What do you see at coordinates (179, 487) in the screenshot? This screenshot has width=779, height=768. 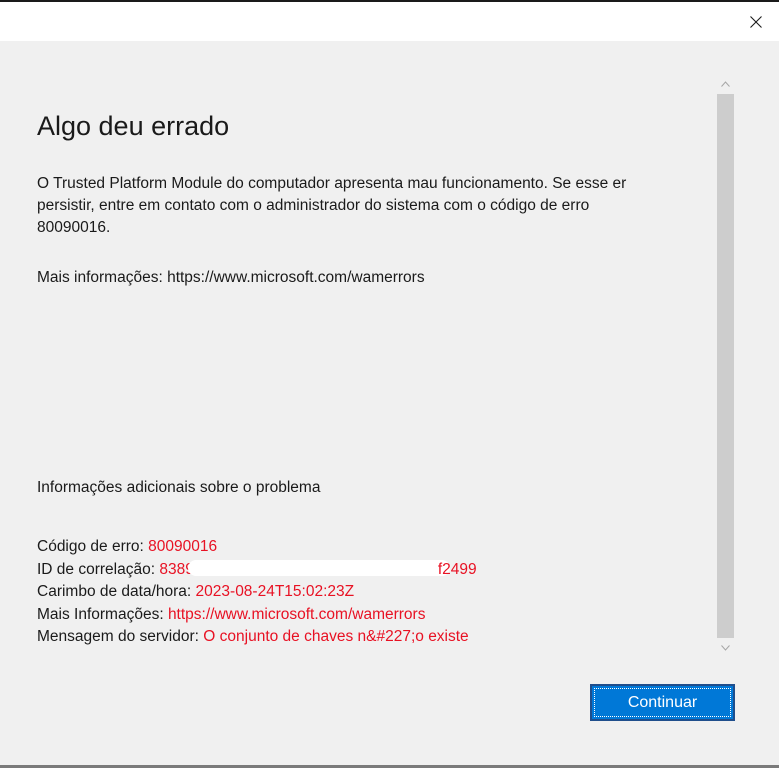 I see `additional-info-title: Informações adicionais sobre o problema` at bounding box center [179, 487].